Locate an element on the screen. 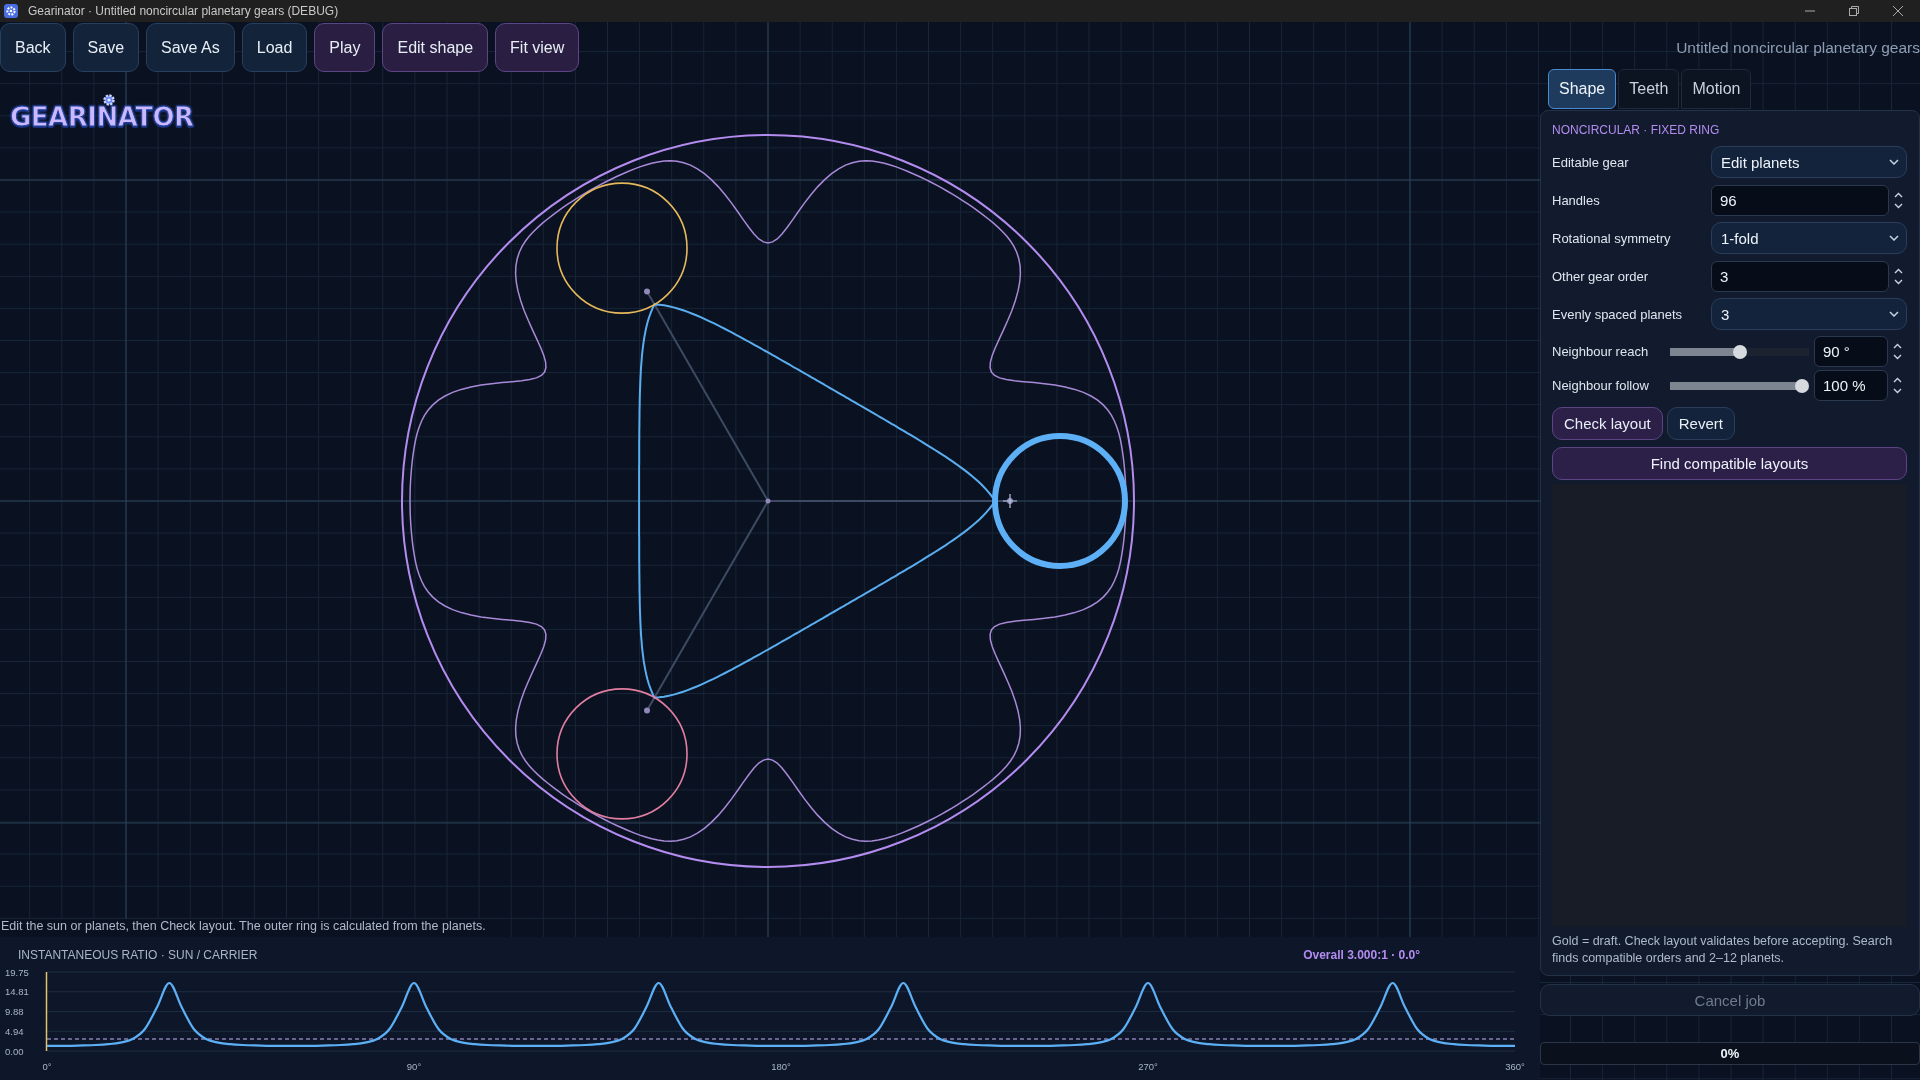  panel-button: Check layout is located at coordinates (1607, 423).